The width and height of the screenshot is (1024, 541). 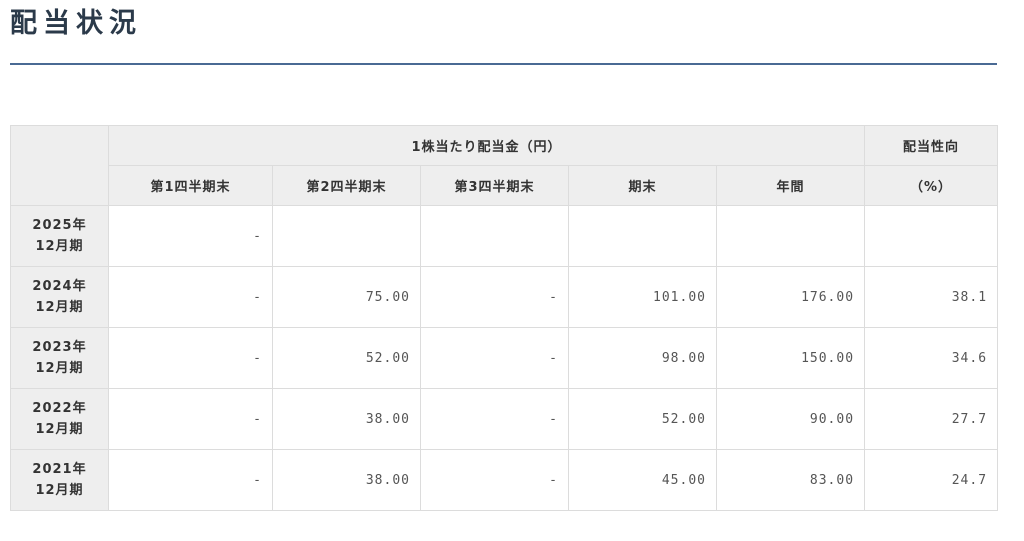 What do you see at coordinates (642, 358) in the screenshot?
I see `year-end-dividend-cell: 98.00` at bounding box center [642, 358].